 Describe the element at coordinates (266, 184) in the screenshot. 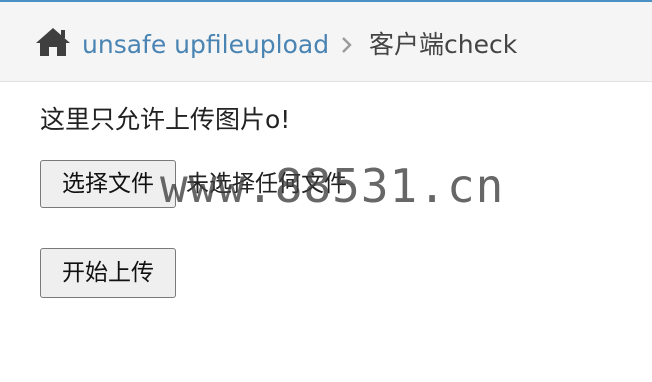

I see `file-status-text: 未选择任何文件` at that location.